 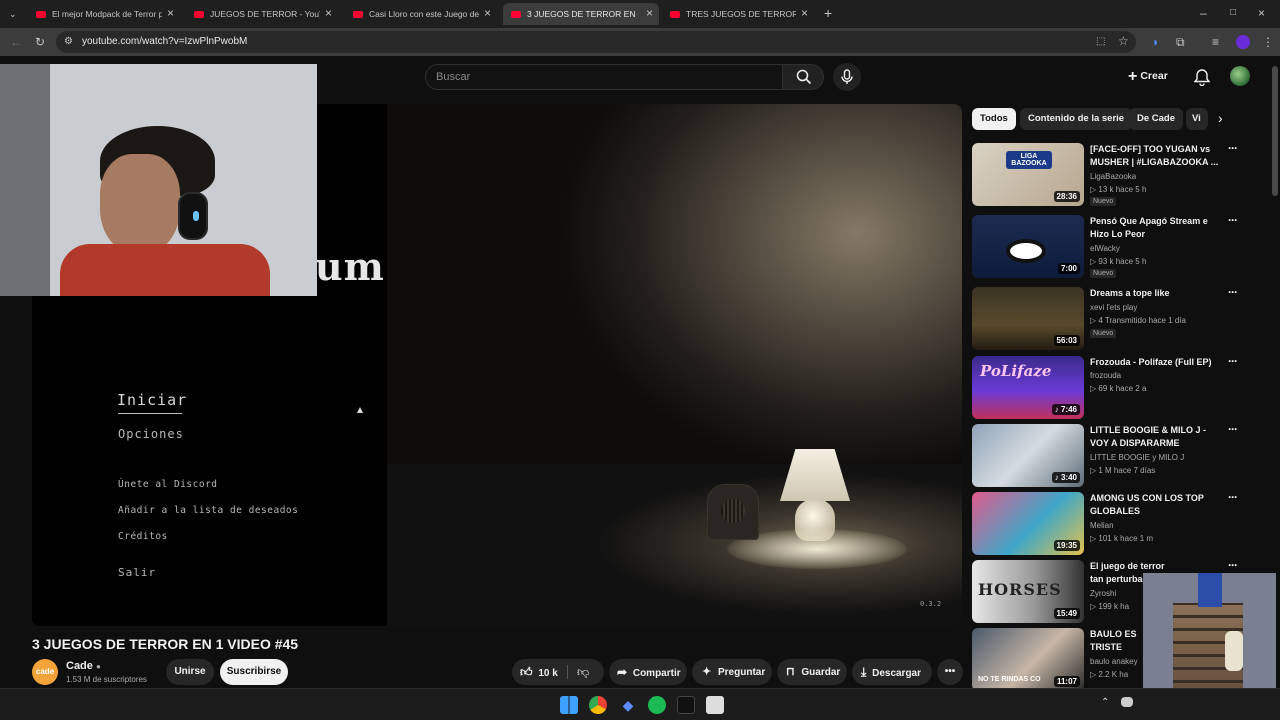 What do you see at coordinates (1203, 13) in the screenshot?
I see `minimize-icon: –` at bounding box center [1203, 13].